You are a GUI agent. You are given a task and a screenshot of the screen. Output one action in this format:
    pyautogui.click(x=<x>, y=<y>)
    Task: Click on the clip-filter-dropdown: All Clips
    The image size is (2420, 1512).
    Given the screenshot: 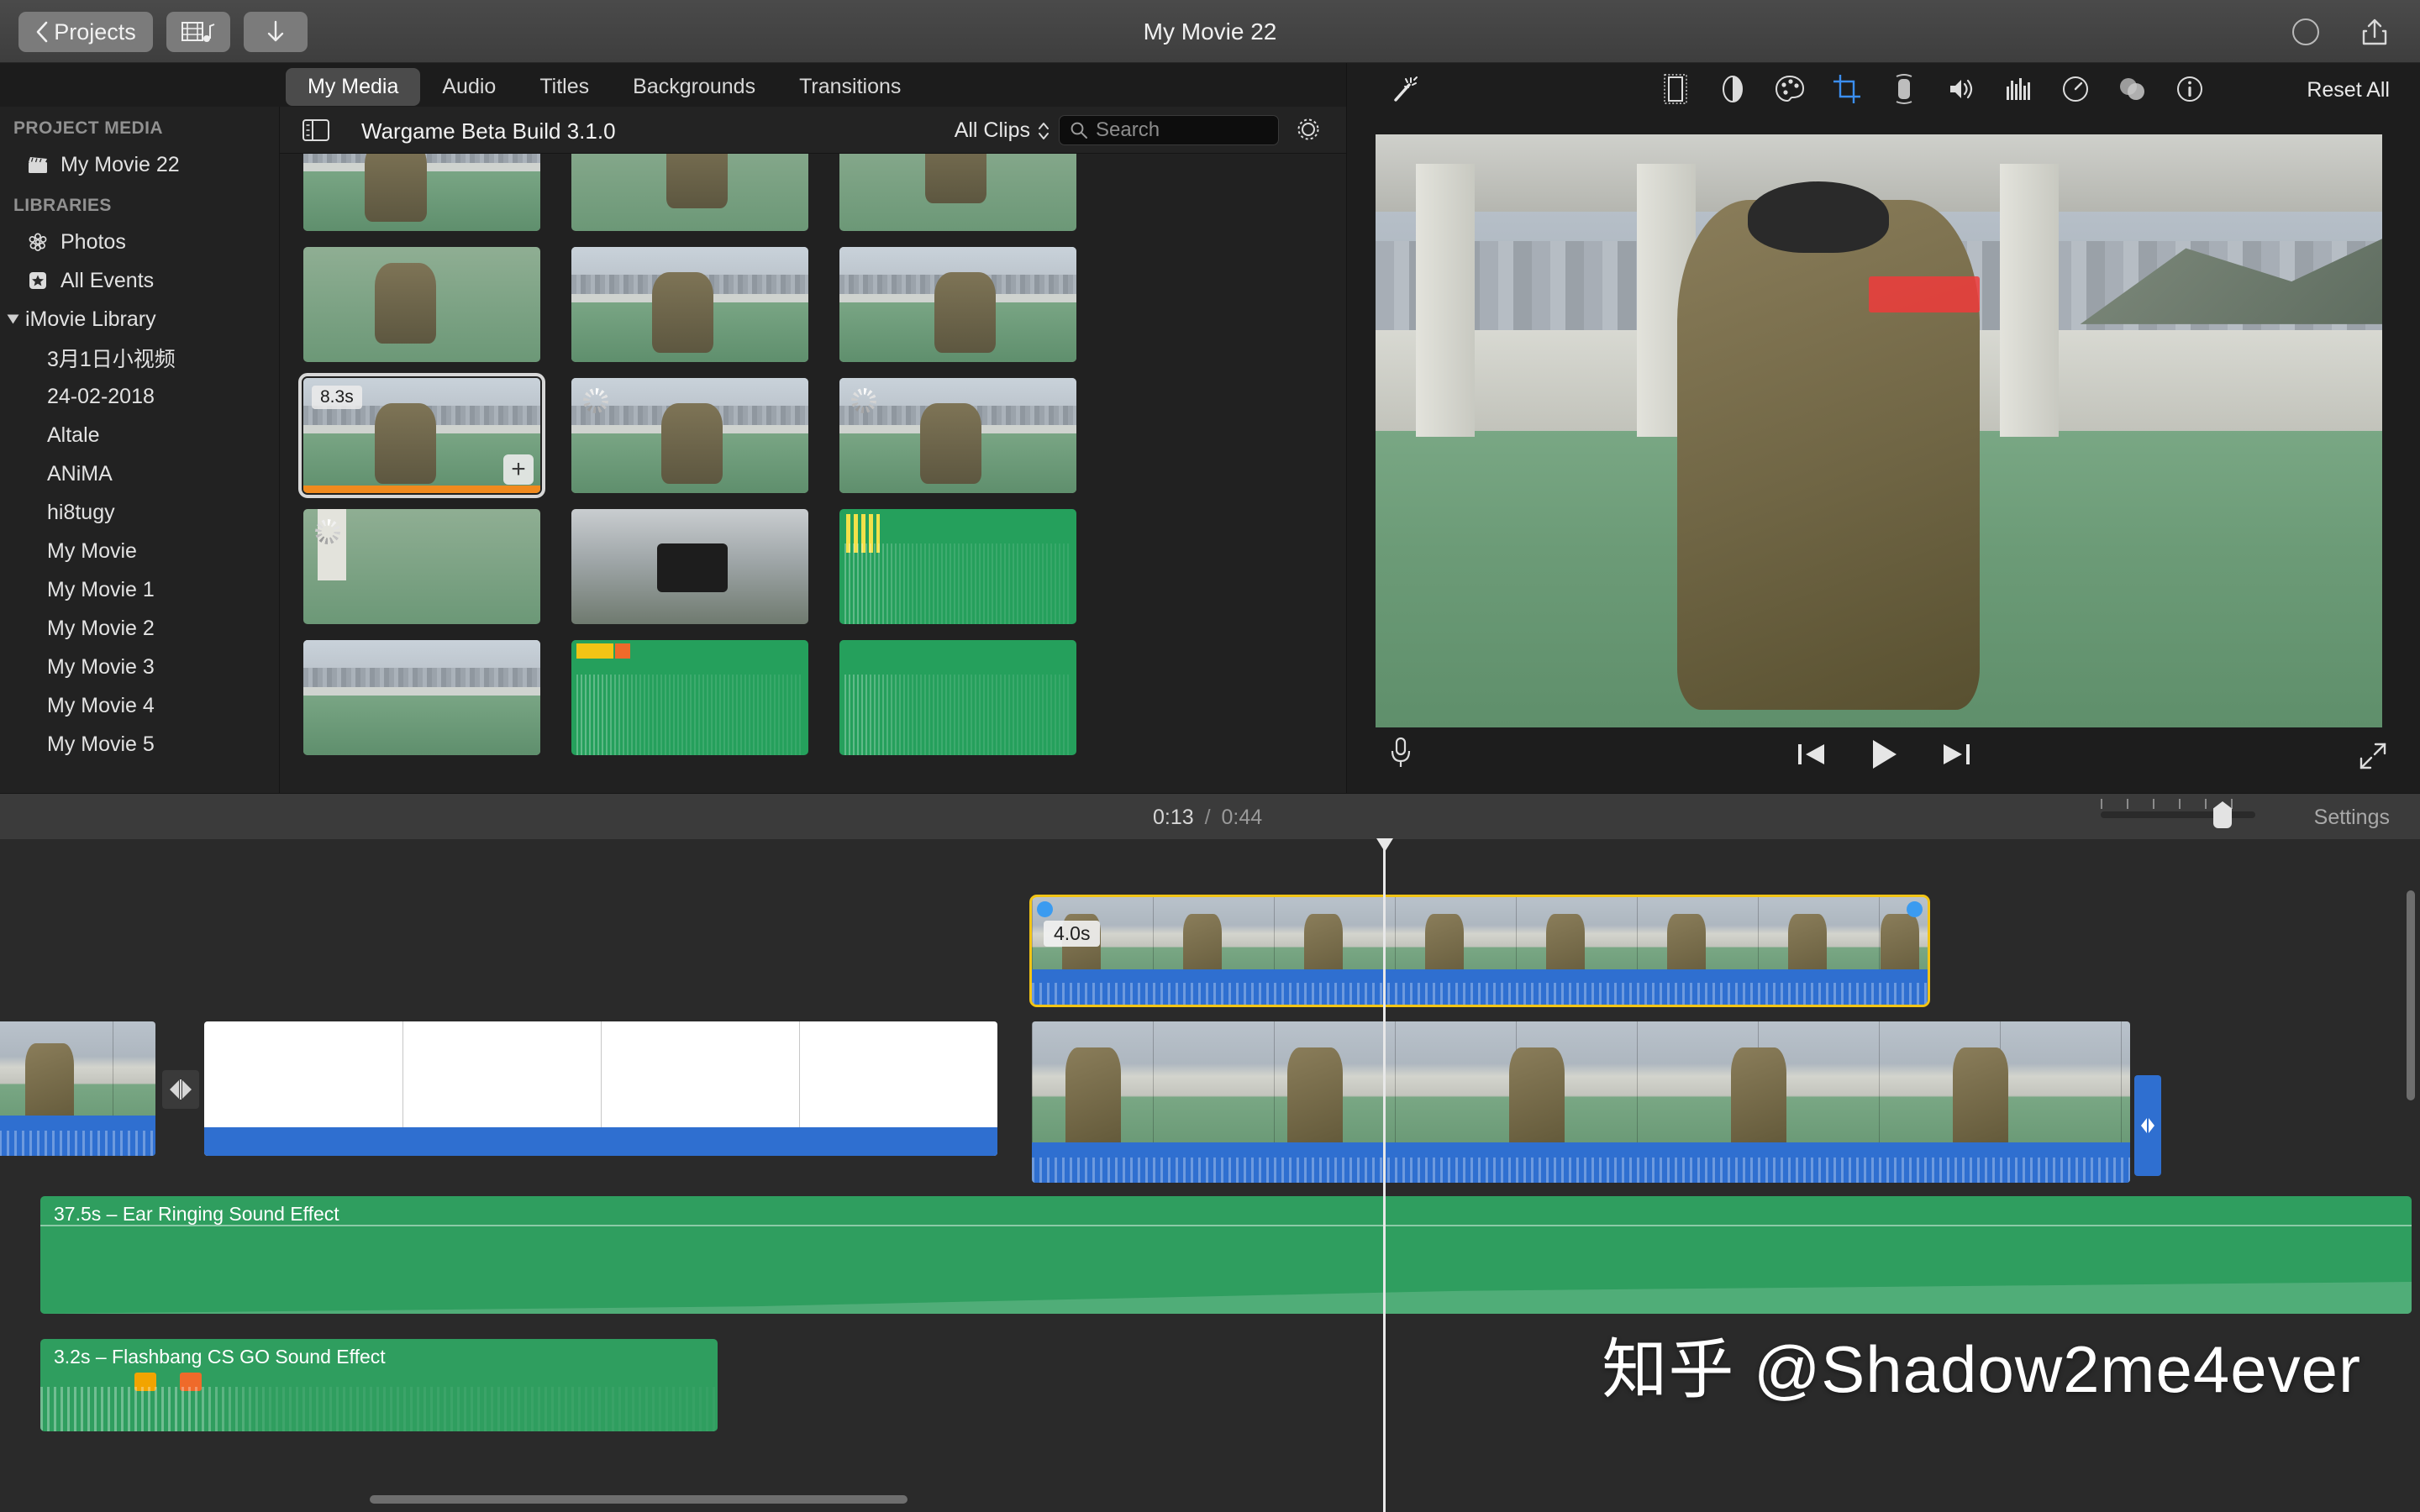 What is the action you would take?
    pyautogui.click(x=1002, y=130)
    